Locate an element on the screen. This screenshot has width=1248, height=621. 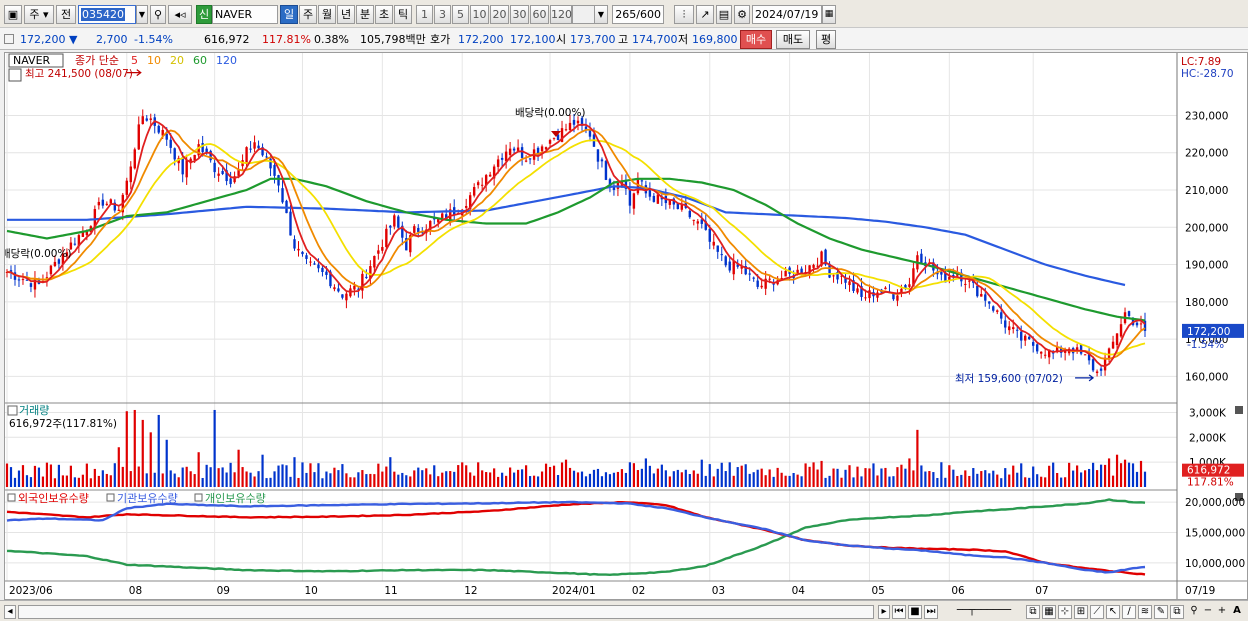
trend-icon: ⟋ is located at coordinates (1097, 612).